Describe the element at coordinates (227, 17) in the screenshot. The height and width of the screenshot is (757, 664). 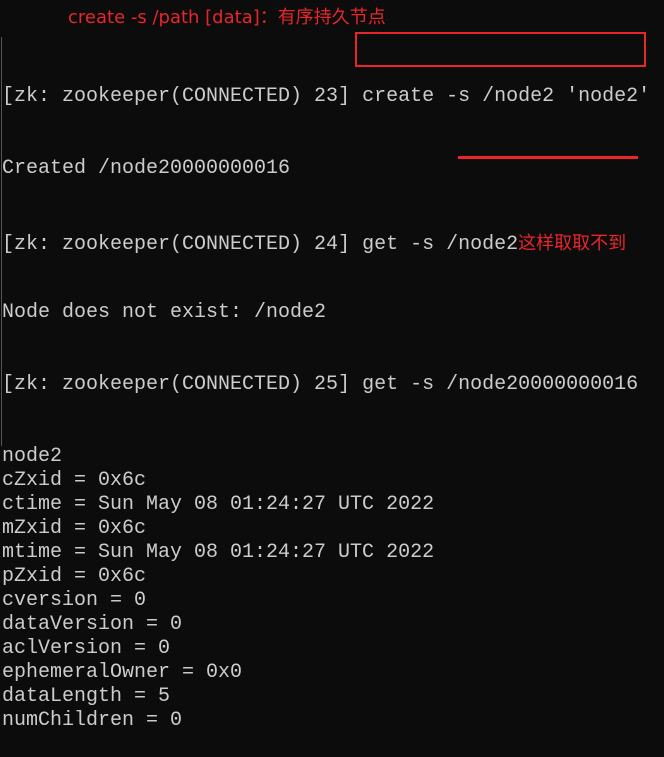
I see `annotation-caption: create -s /path [data]：有序持久节点` at that location.